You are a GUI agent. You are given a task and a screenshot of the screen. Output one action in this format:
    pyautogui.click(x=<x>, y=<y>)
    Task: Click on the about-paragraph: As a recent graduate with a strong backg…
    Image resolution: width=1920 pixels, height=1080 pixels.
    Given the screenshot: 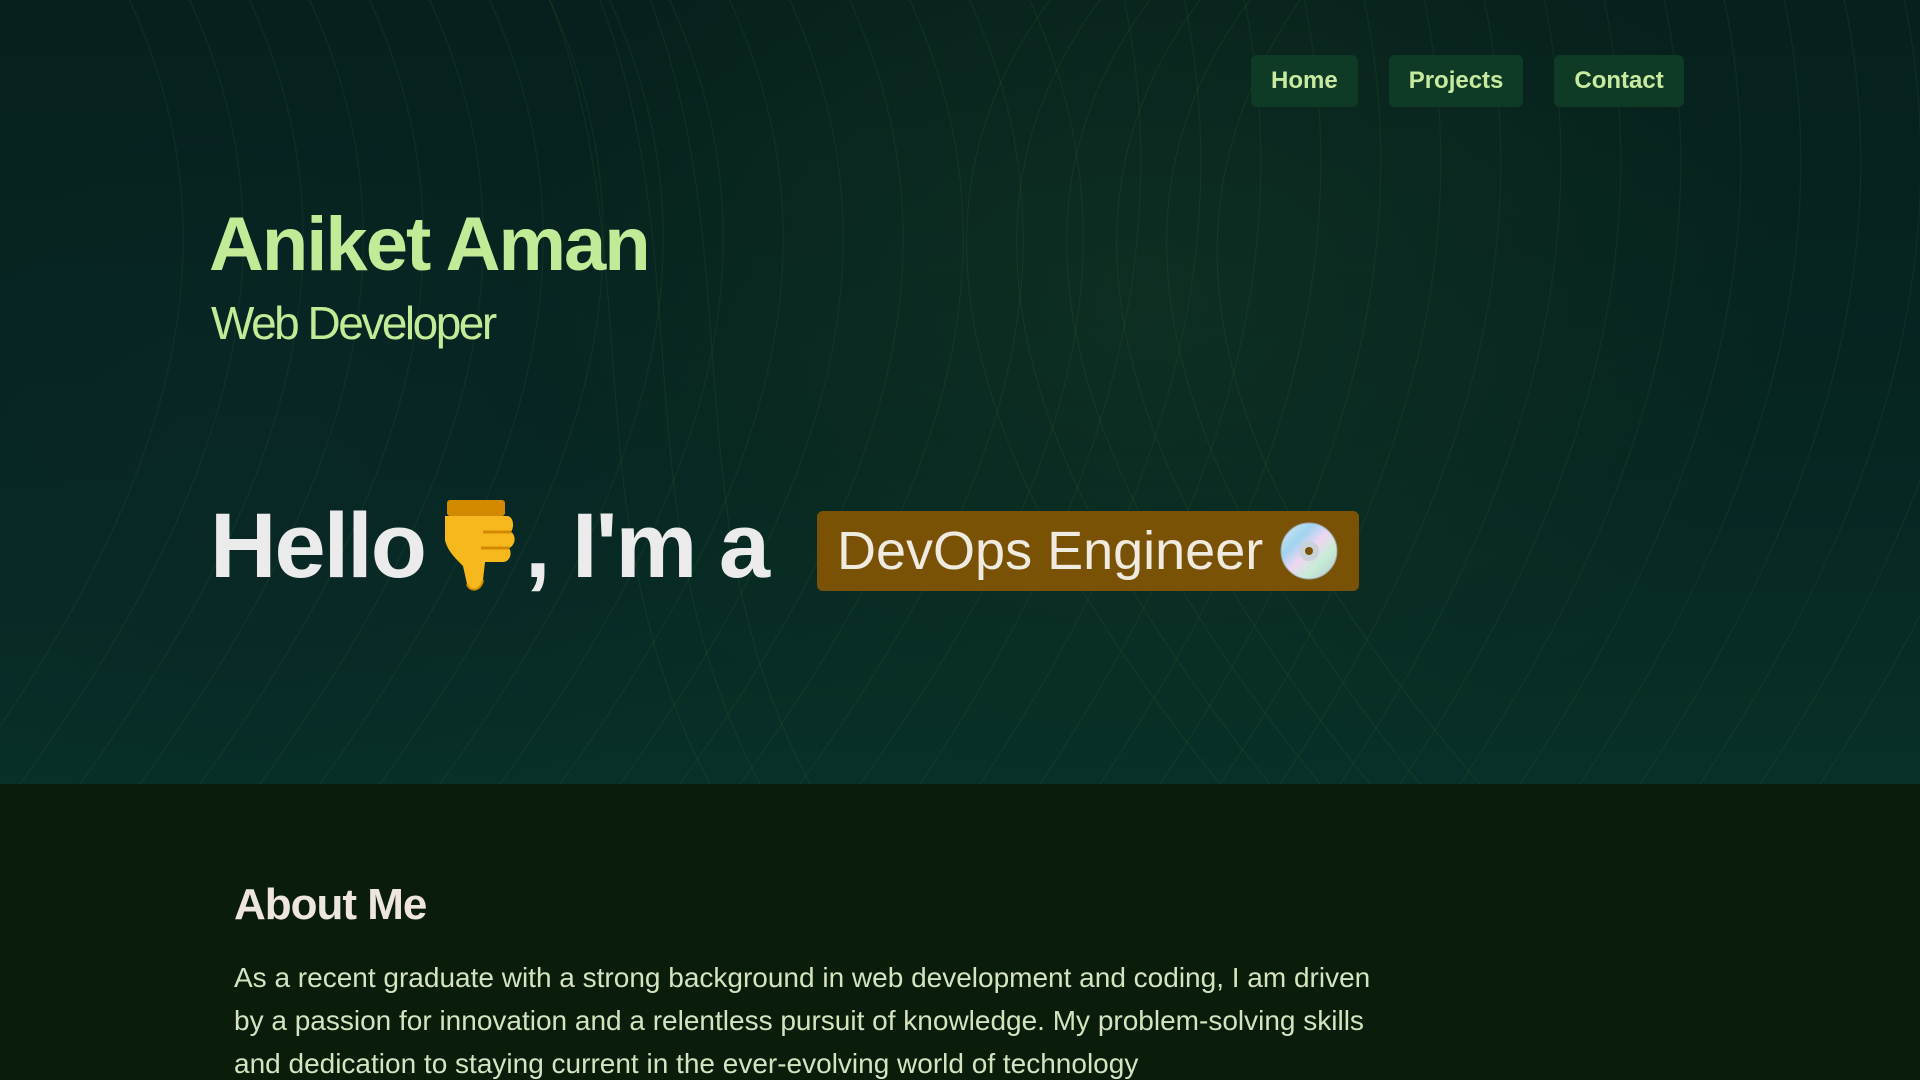 What is the action you would take?
    pyautogui.click(x=802, y=1020)
    